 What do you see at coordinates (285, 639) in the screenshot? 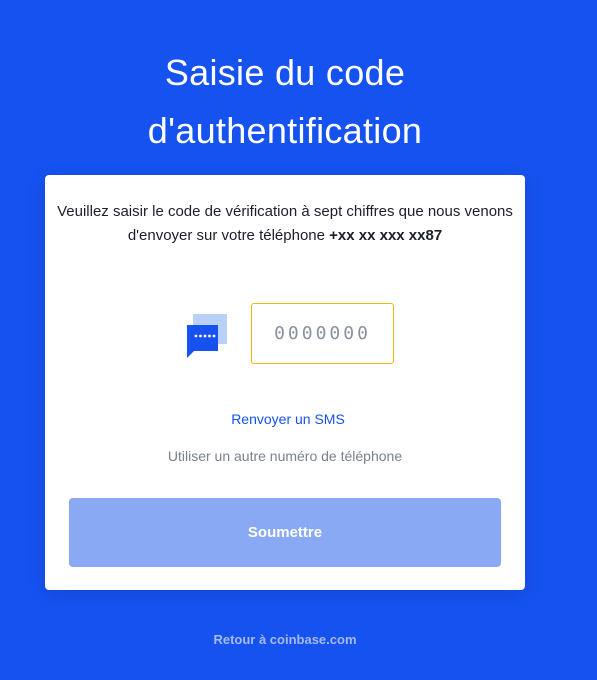
I see `back-to-coinbase-link: Retour à coinbase.com` at bounding box center [285, 639].